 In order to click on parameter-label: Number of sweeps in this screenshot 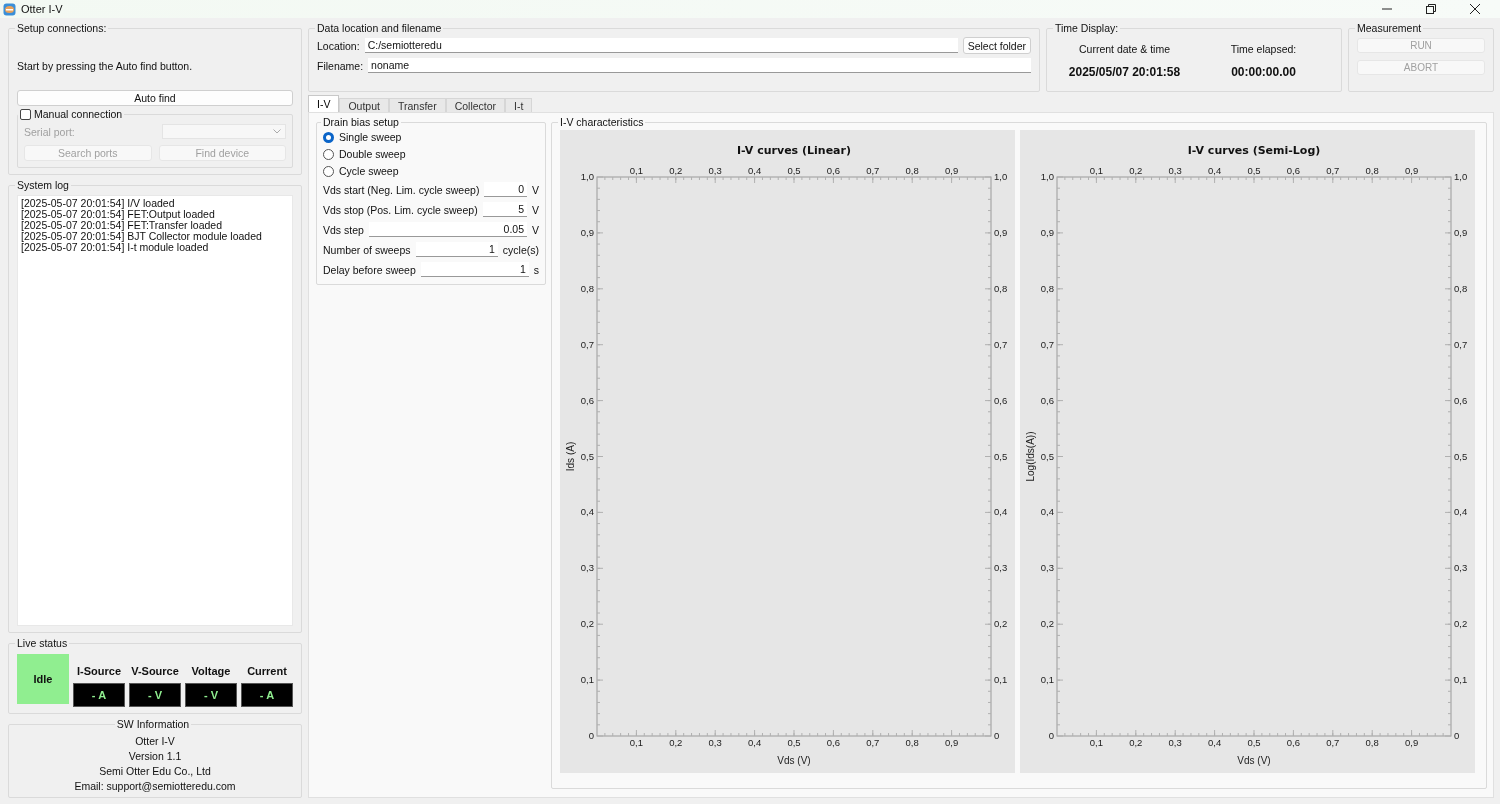, I will do `click(367, 249)`.